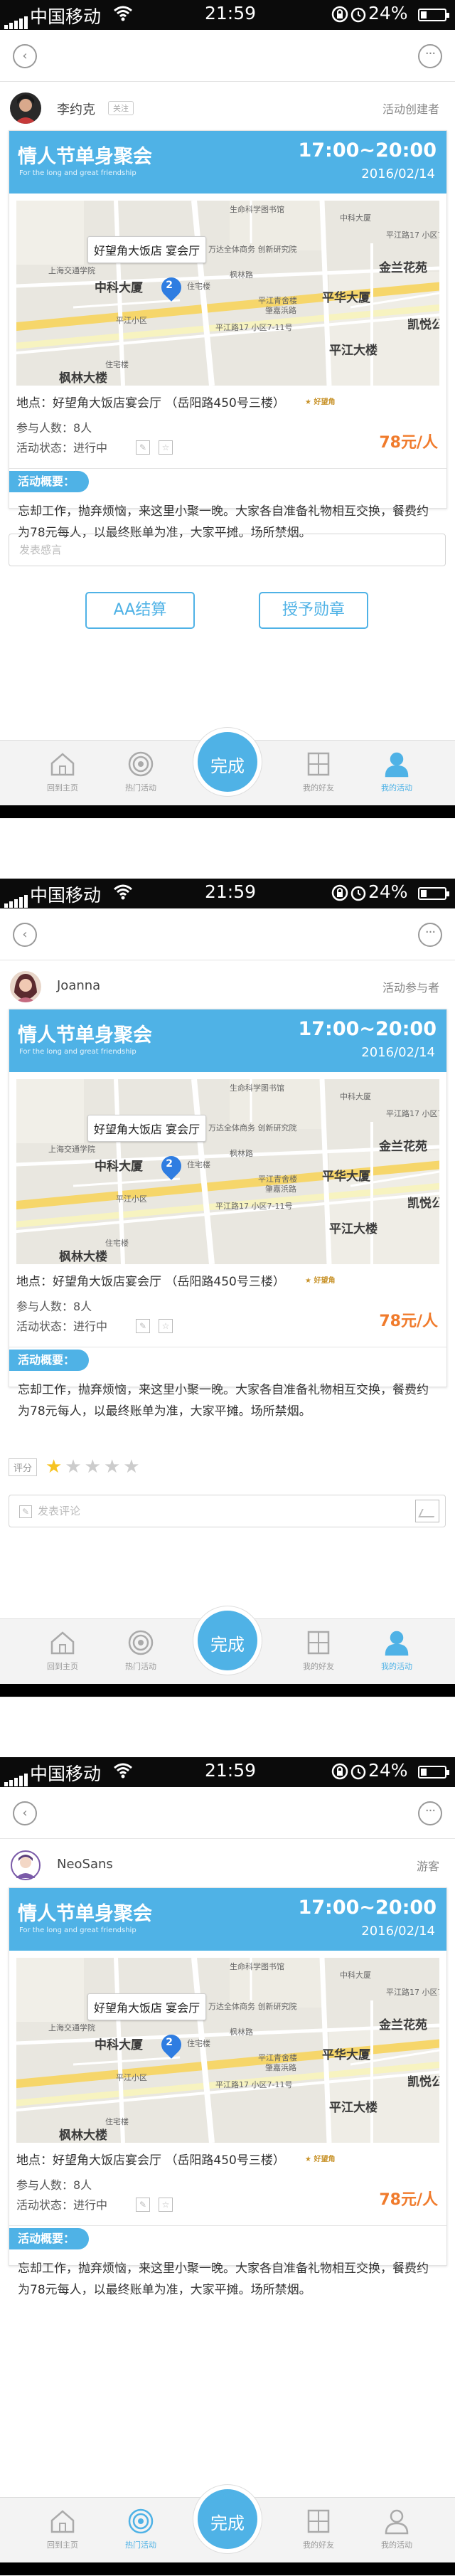 Image resolution: width=455 pixels, height=2576 pixels. I want to click on map-label: 平江大楼, so click(354, 1229).